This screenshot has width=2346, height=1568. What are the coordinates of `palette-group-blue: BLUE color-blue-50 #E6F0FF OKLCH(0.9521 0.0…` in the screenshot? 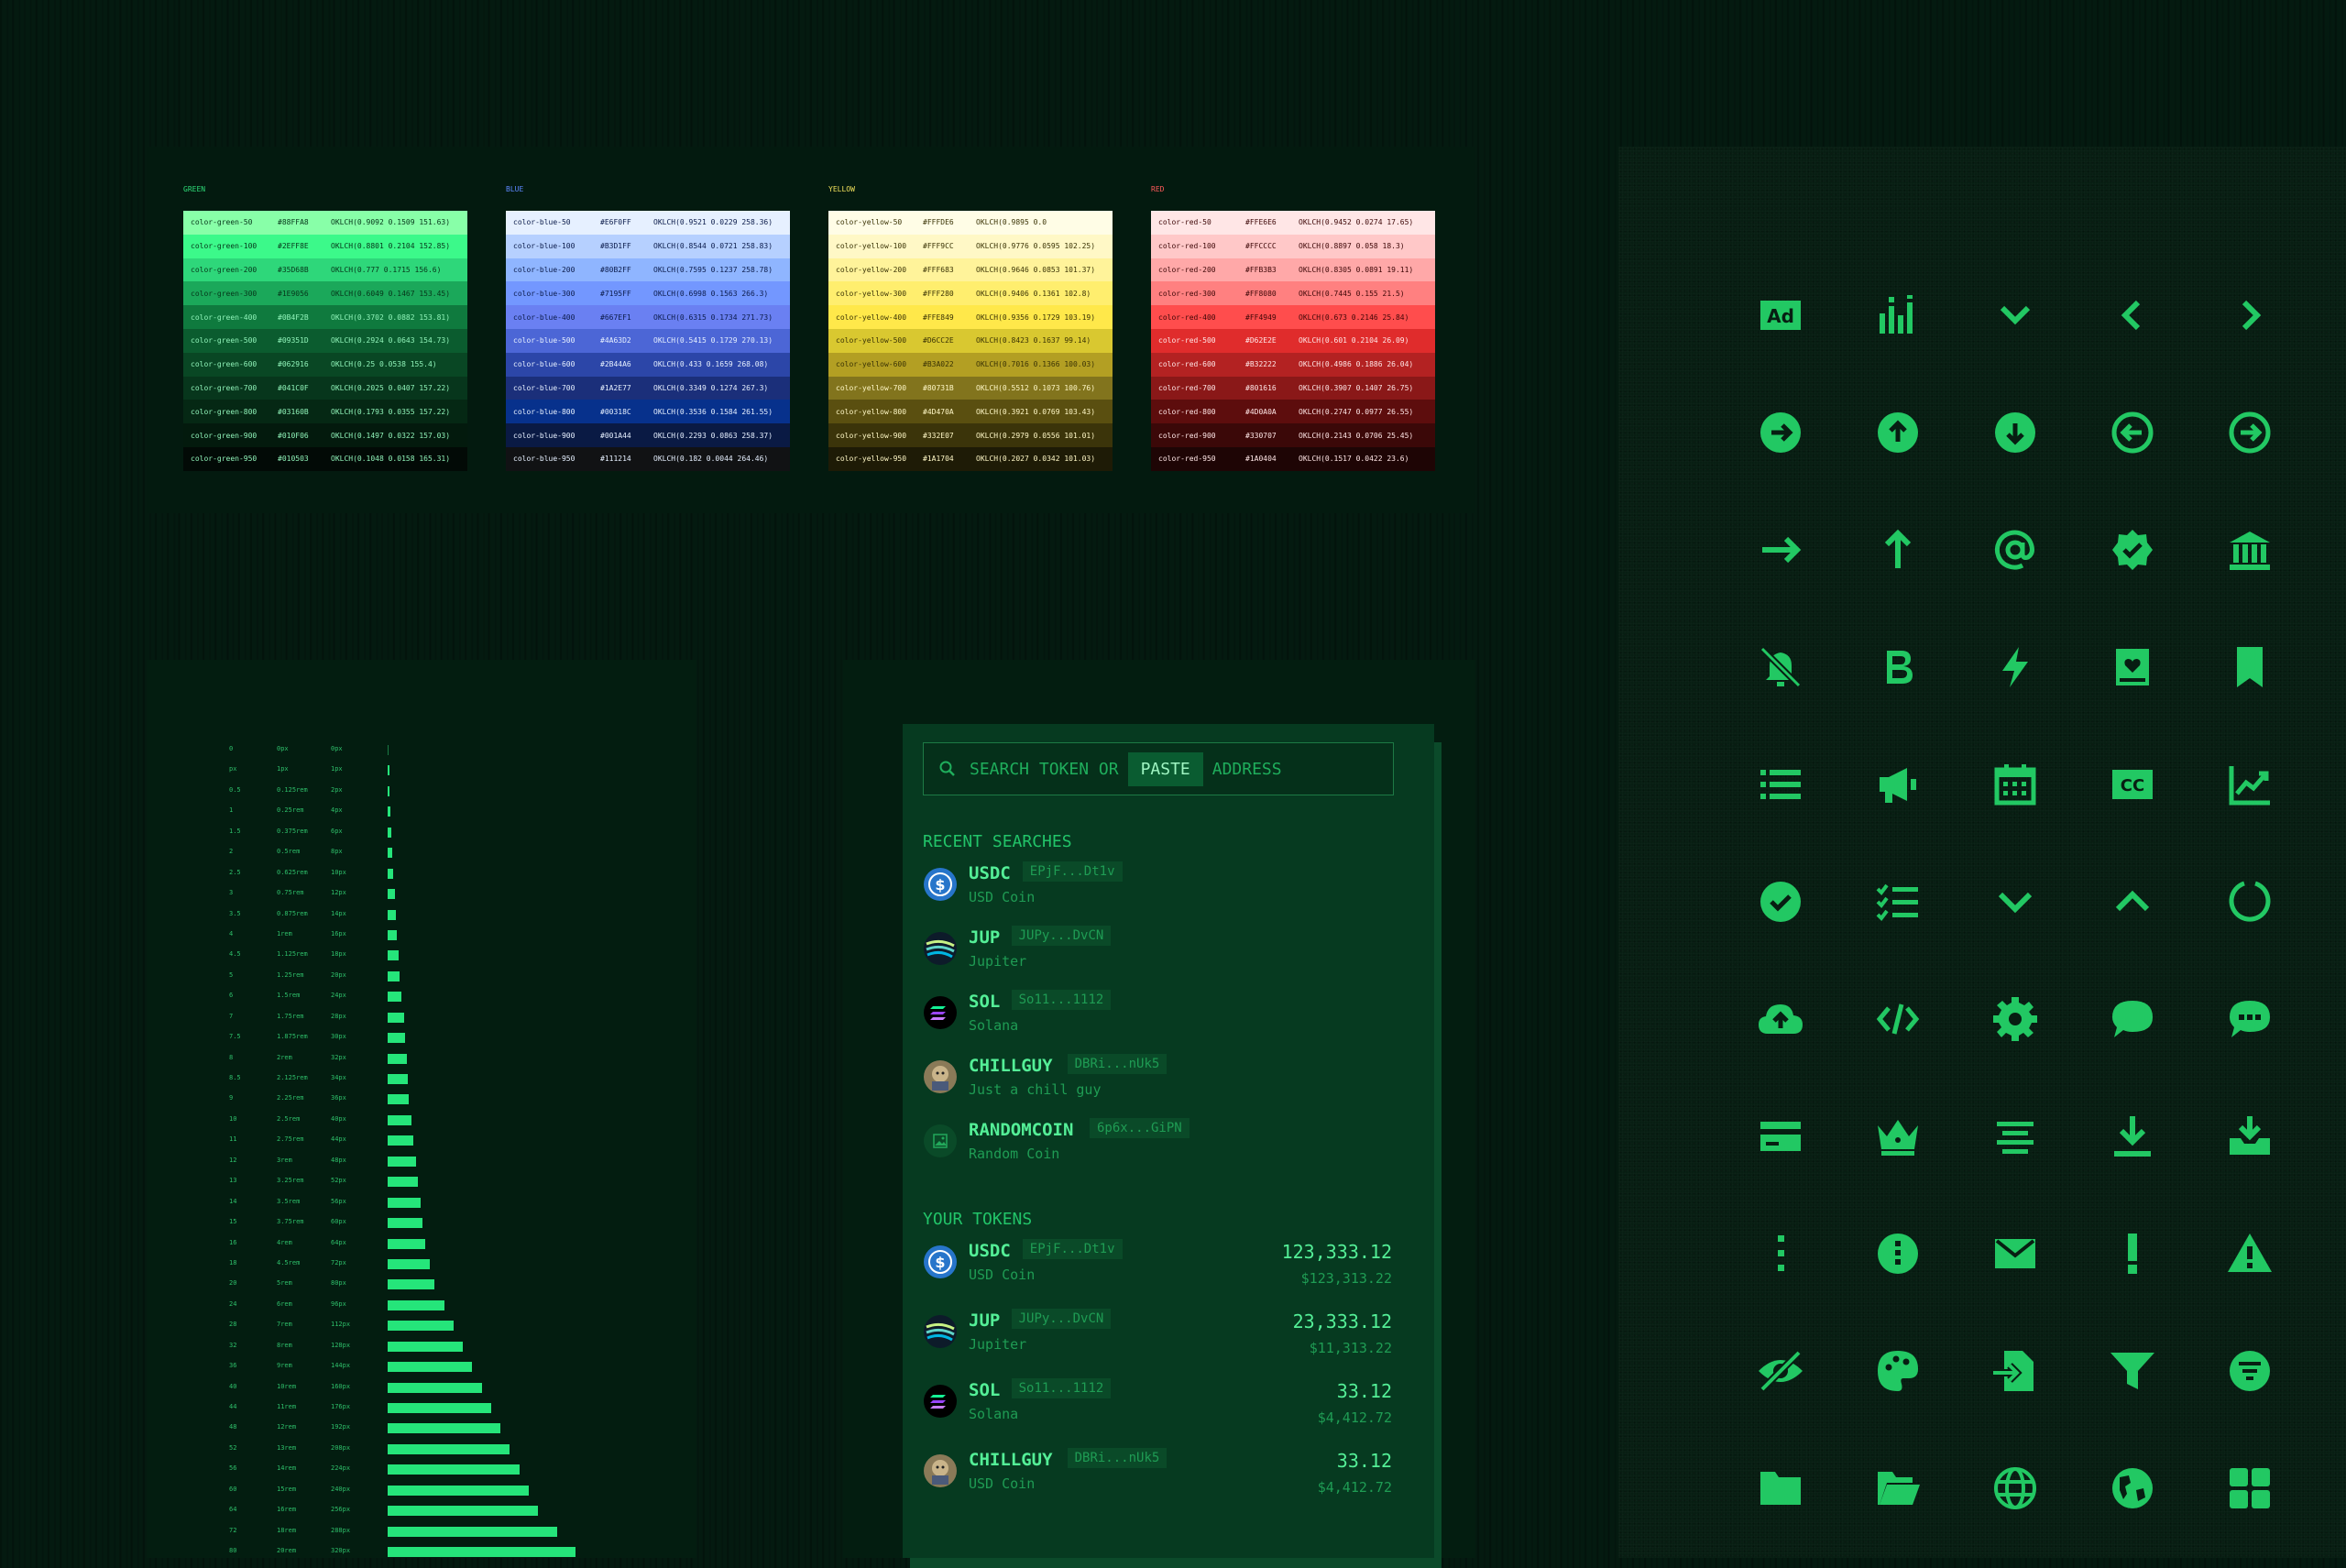 It's located at (648, 328).